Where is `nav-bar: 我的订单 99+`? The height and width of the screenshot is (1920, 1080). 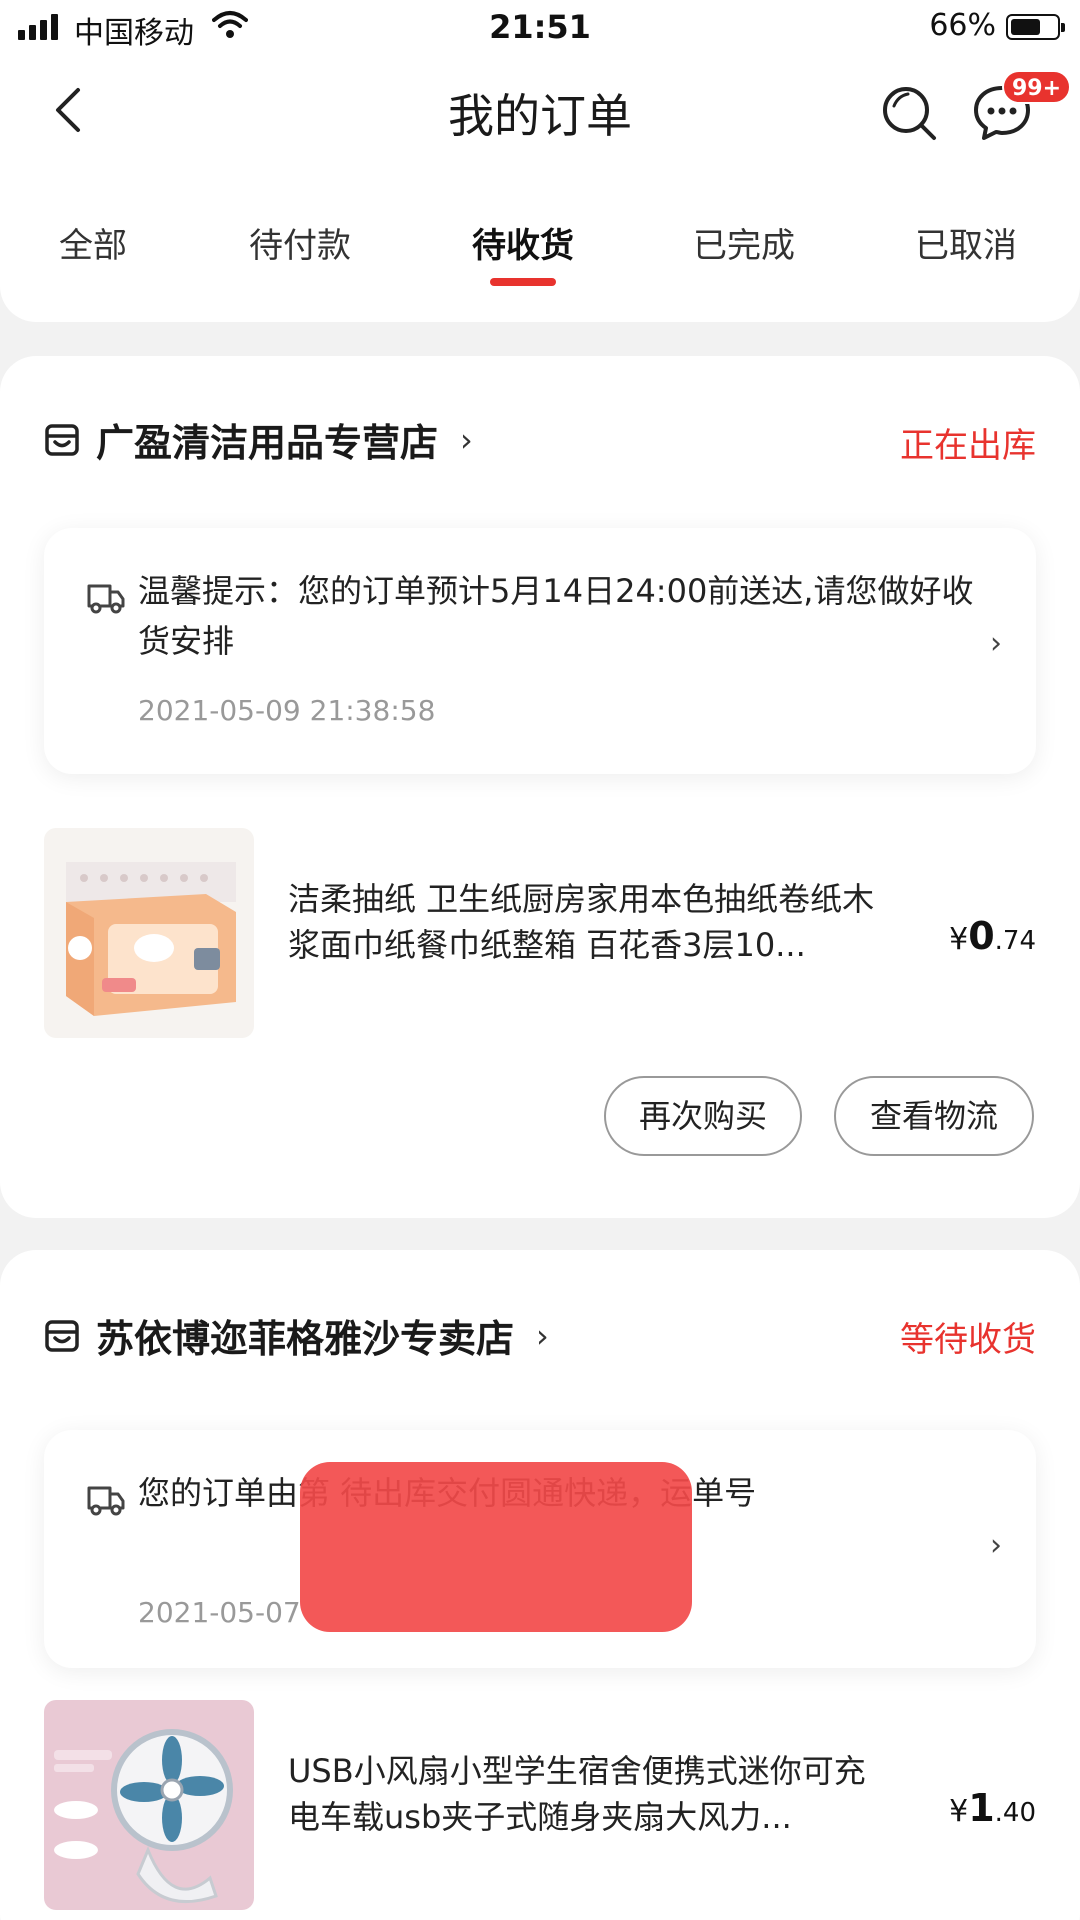
nav-bar: 我的订单 99+ is located at coordinates (540, 111).